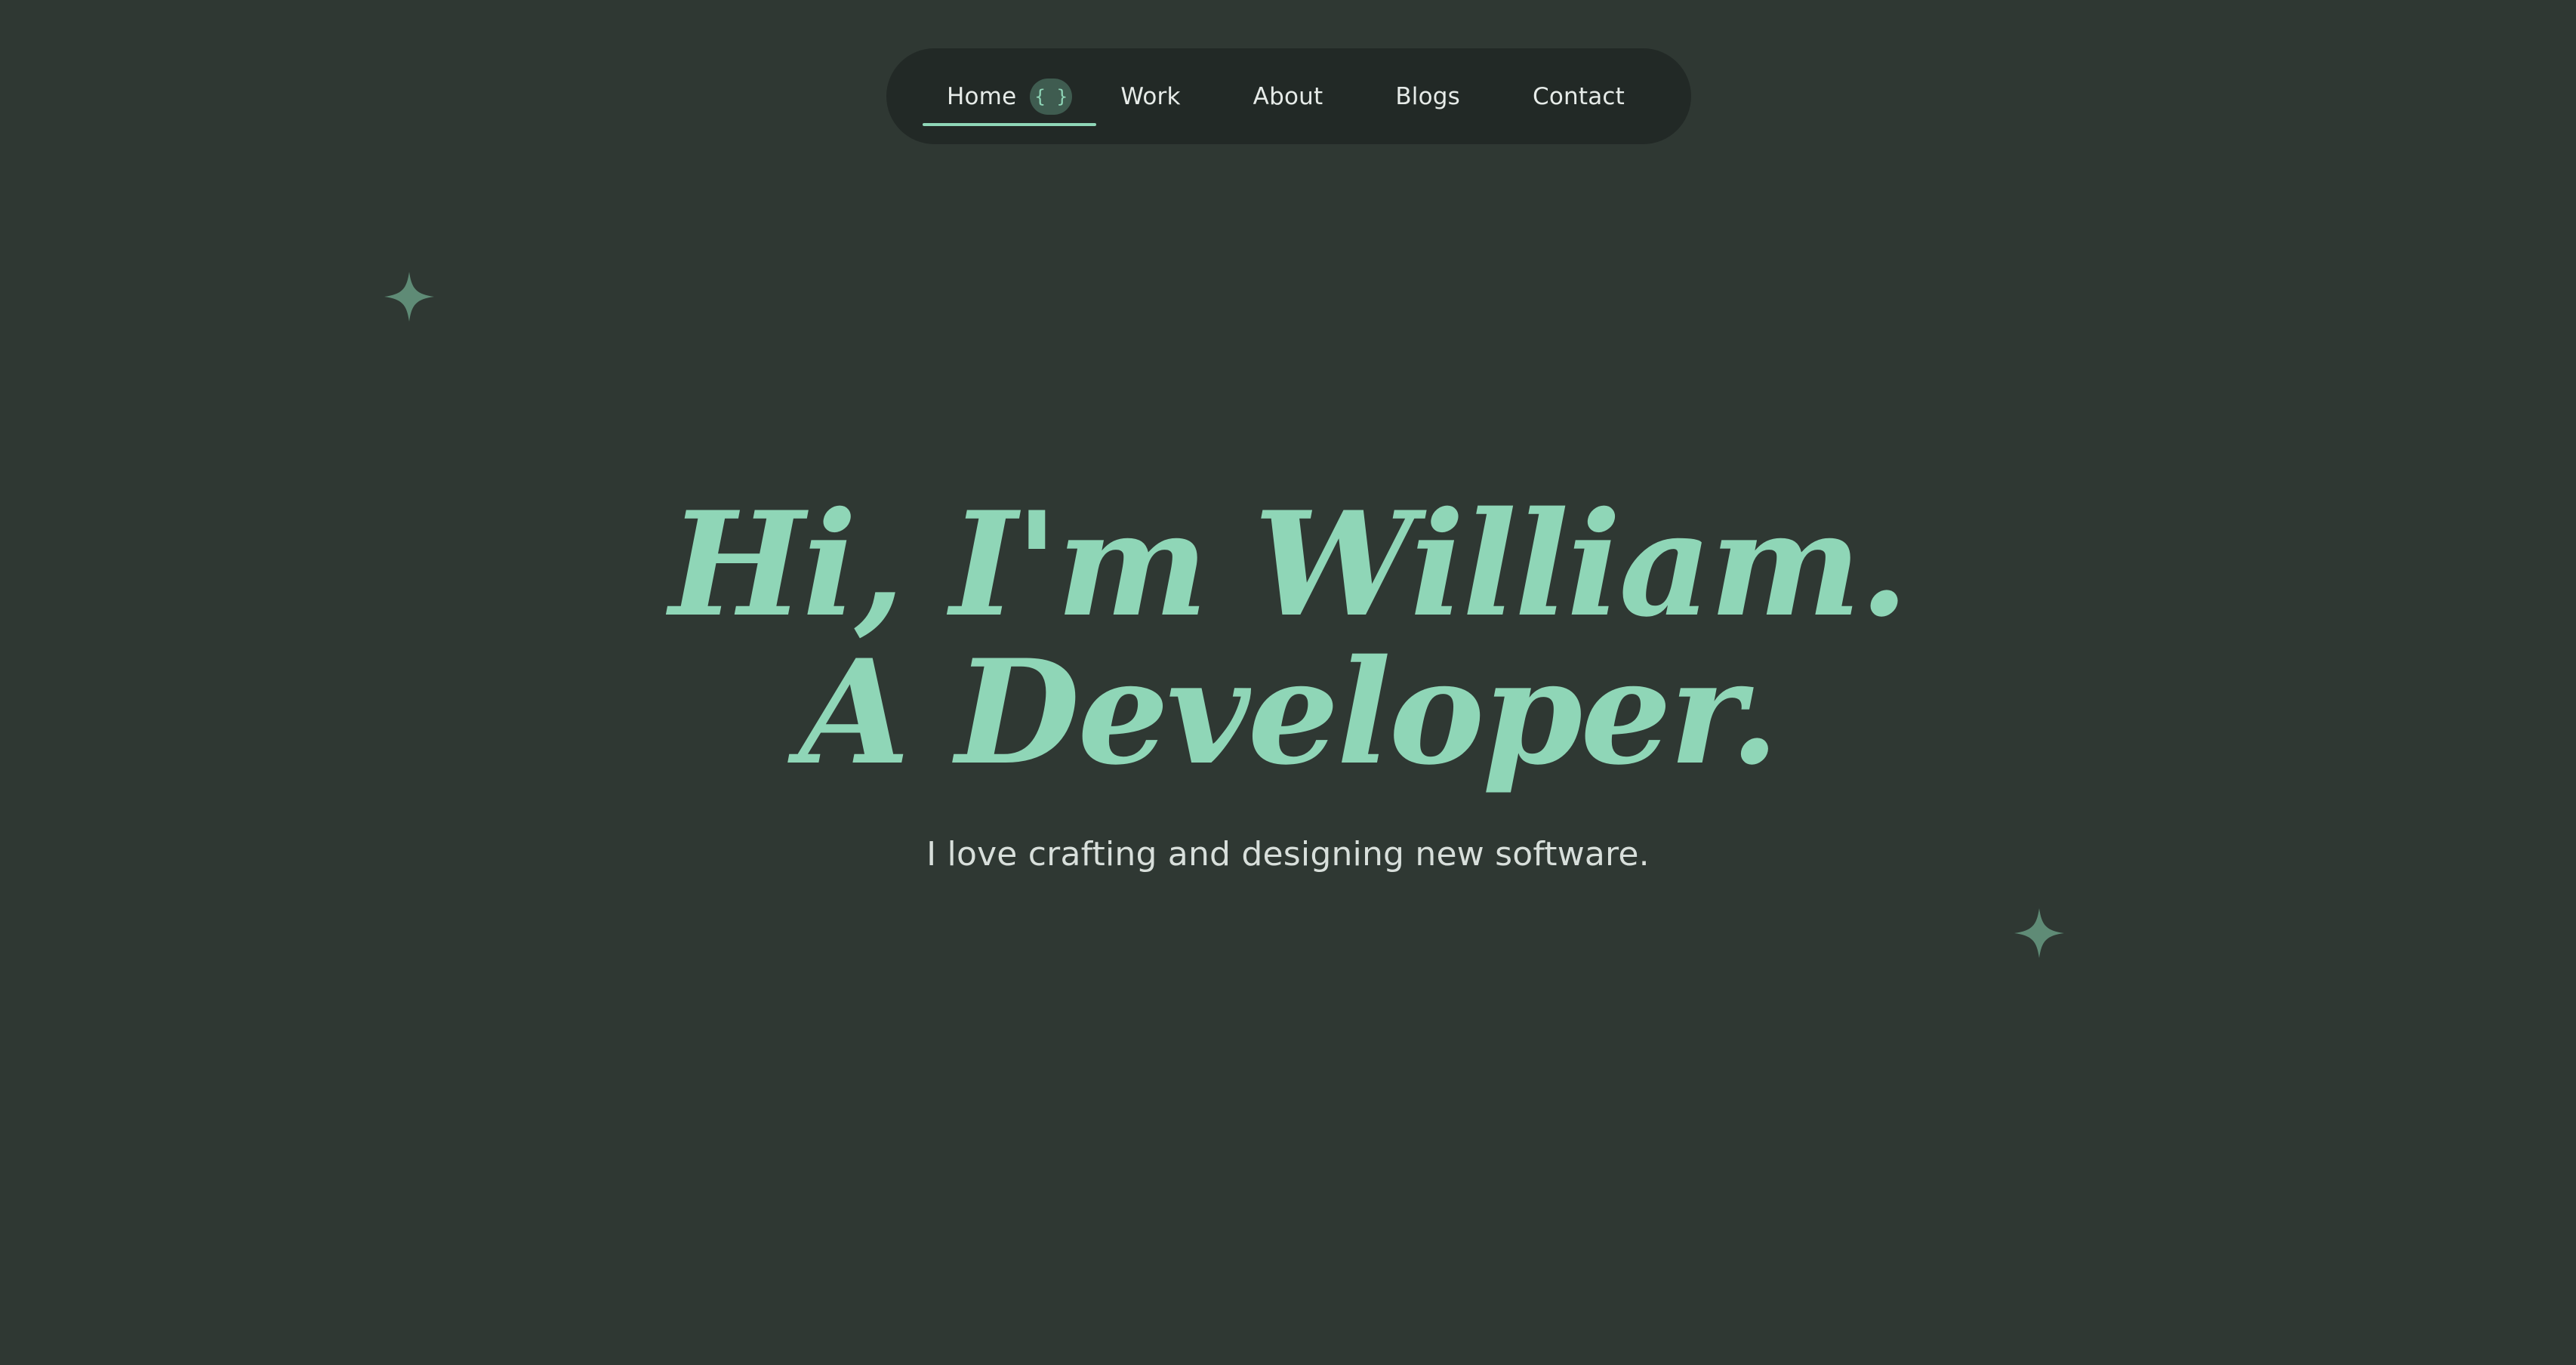  I want to click on code-braces-icon: { }, so click(1051, 96).